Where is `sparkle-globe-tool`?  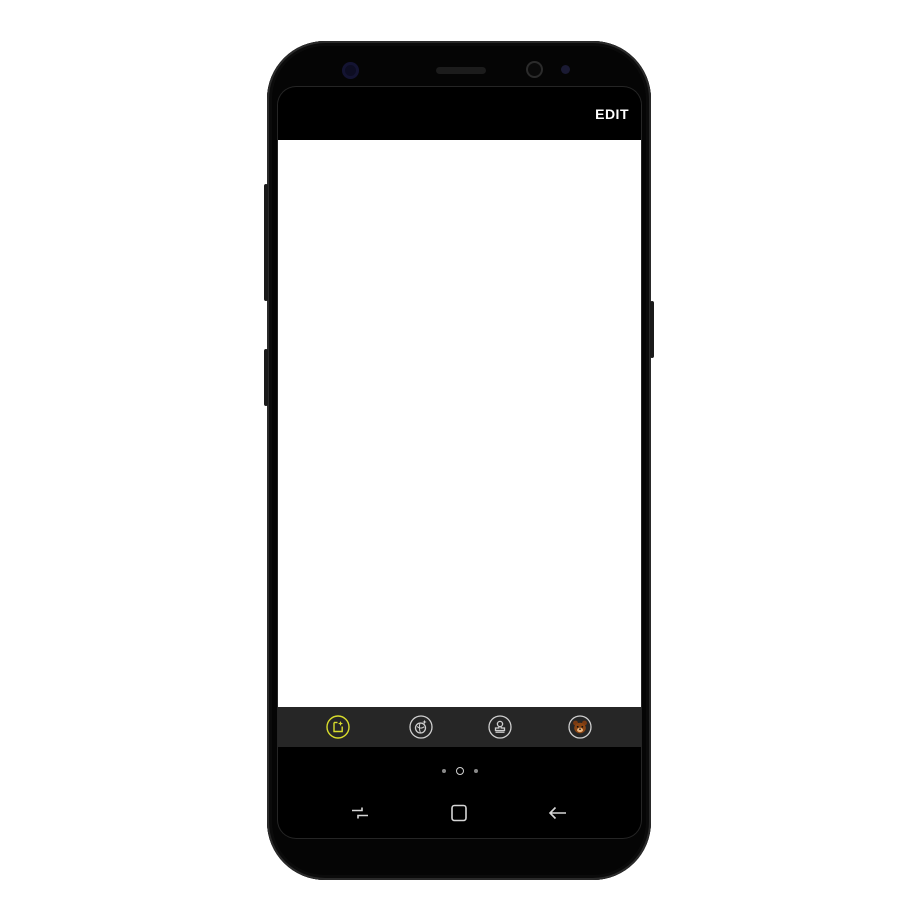
sparkle-globe-tool is located at coordinates (421, 727).